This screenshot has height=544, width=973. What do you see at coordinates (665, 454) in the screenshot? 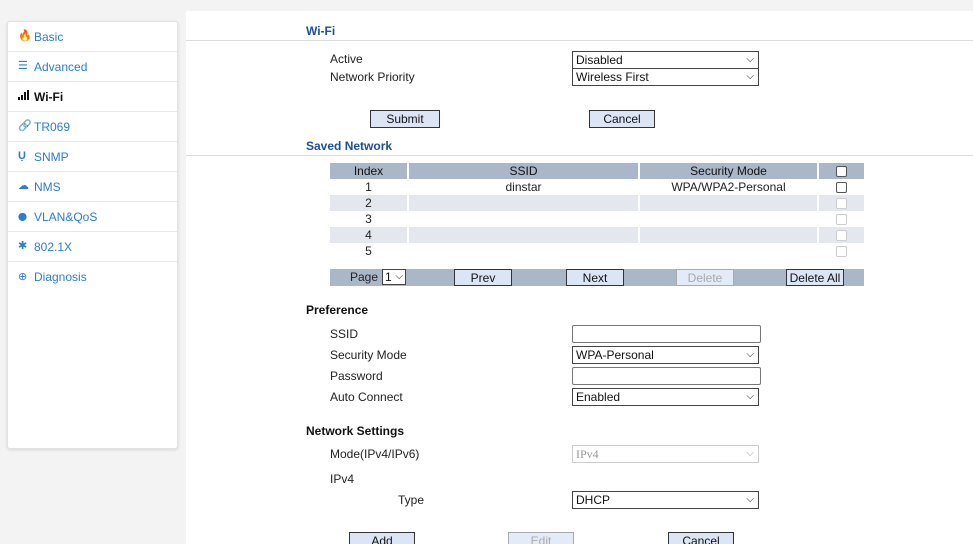
I see `mode-select: IPv4 ⌵` at bounding box center [665, 454].